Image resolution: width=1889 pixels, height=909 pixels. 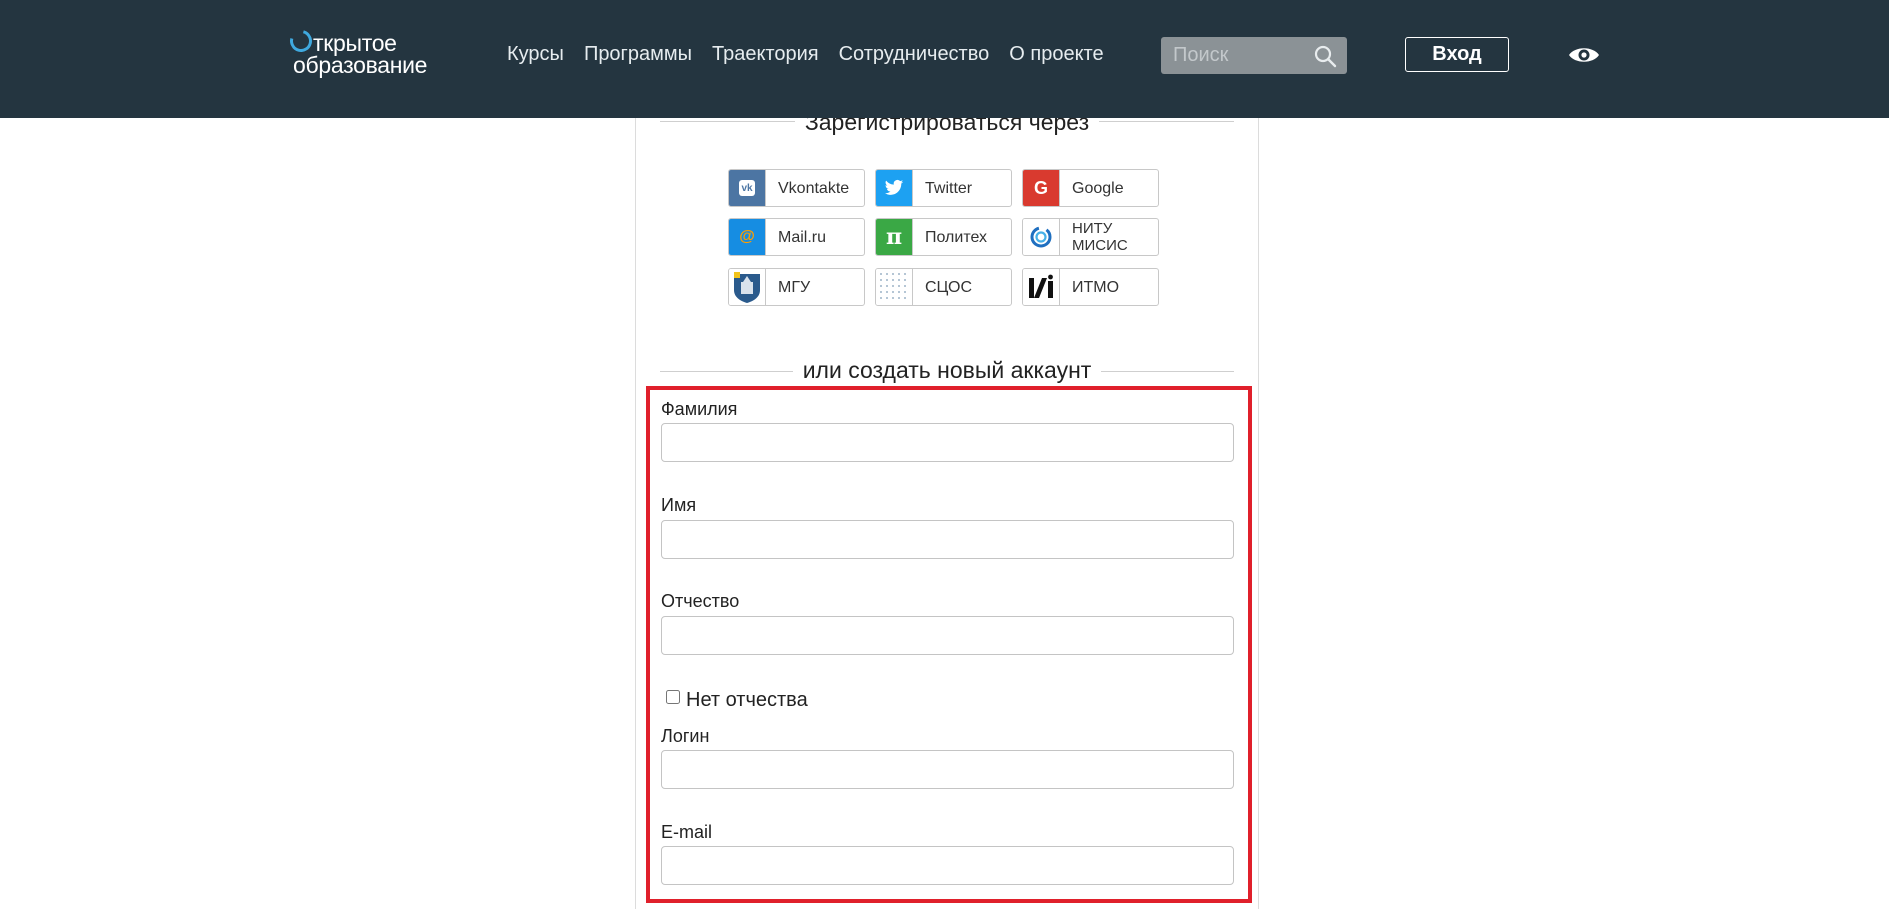 I want to click on logo-line-2: образование, so click(x=360, y=65).